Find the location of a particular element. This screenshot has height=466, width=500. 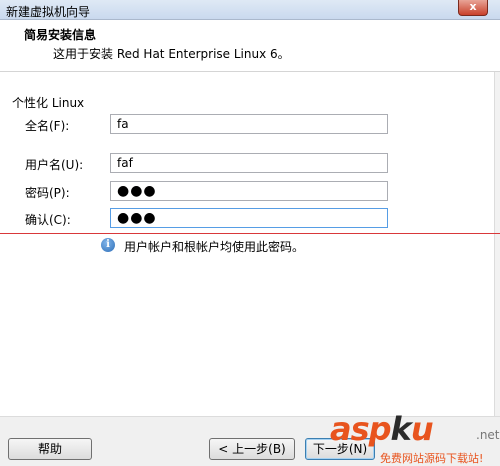

confirm-password-field is located at coordinates (249, 218).